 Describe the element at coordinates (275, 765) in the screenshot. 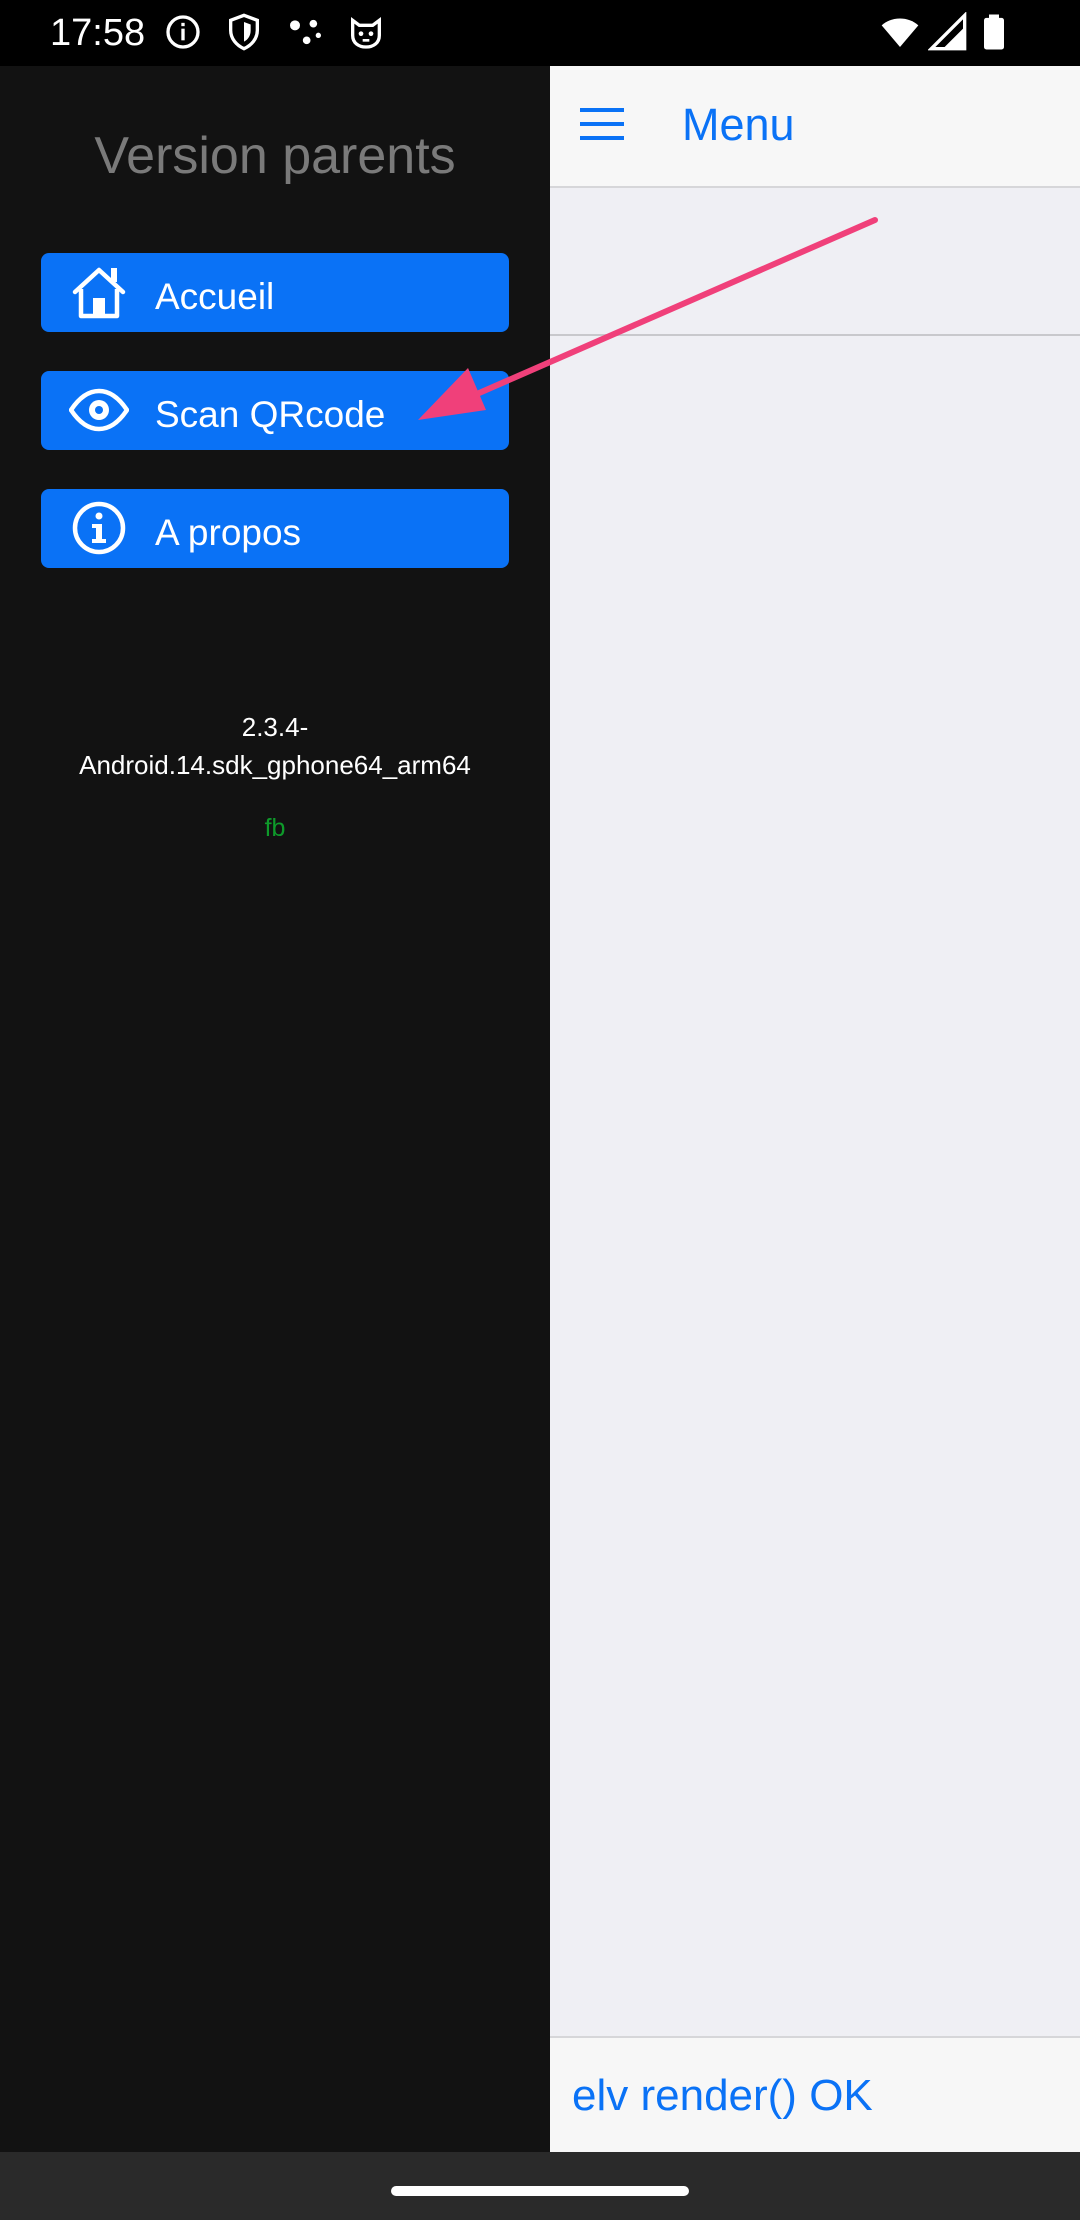

I see `version-line: Android.14.sdk_gphone64_arm64` at that location.